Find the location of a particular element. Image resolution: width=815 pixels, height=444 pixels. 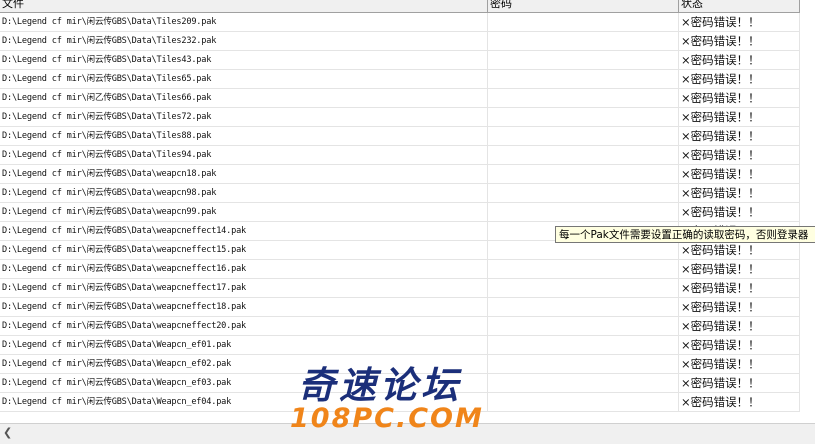

file-cell: D:\Legend cf mir\闲云传GBS\Data\Tiles94.pak is located at coordinates (244, 155).